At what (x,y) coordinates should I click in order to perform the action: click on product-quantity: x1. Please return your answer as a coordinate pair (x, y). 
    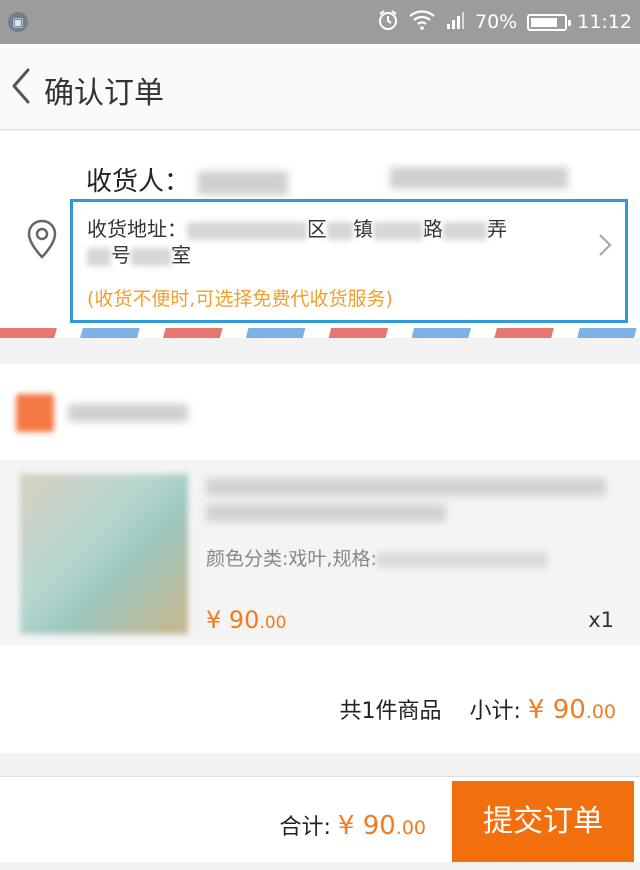
    Looking at the image, I should click on (601, 620).